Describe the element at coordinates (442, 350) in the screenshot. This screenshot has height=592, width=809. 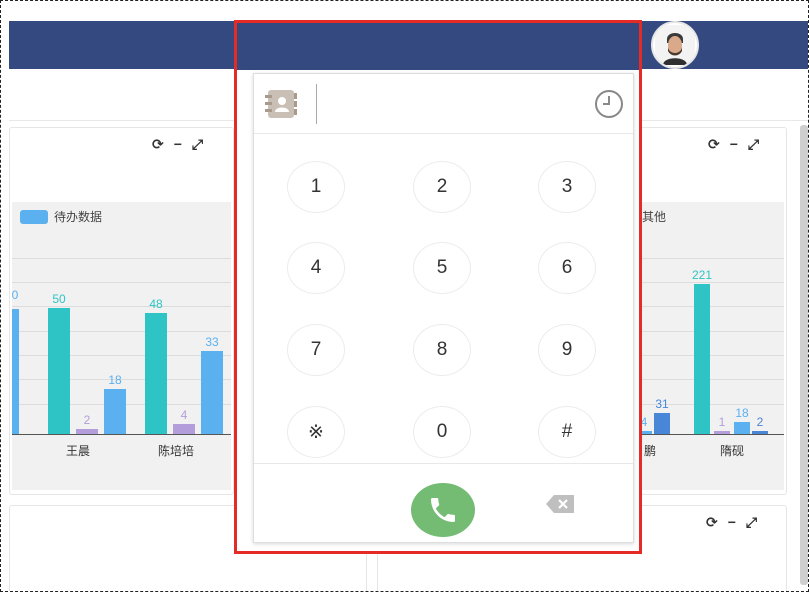
I see `key-8: 8` at that location.